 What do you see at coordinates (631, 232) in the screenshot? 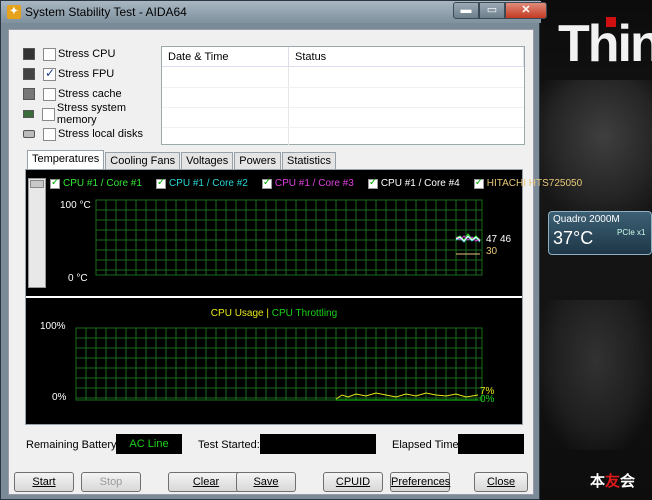
I see `gadget-gpu-bus: PCIe x1` at bounding box center [631, 232].